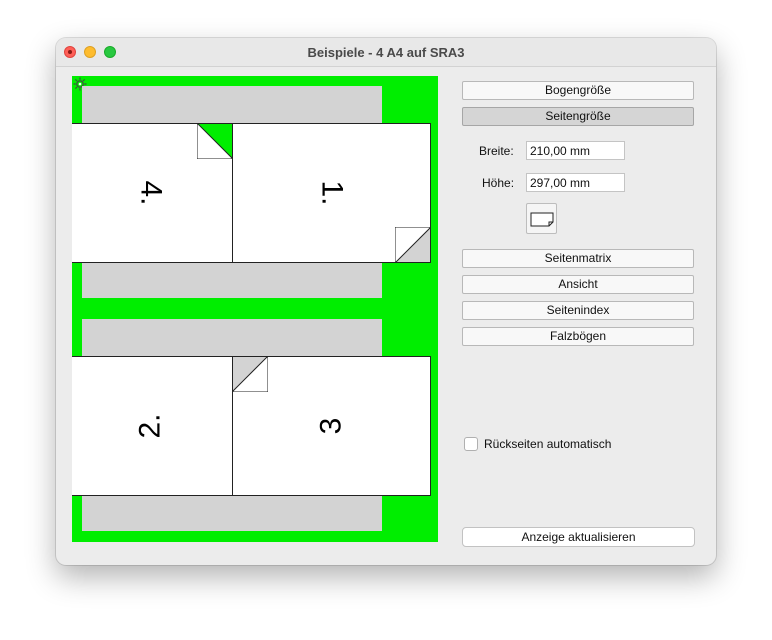 The height and width of the screenshot is (640, 772). I want to click on seitenindex-button: Seitenindex, so click(578, 310).